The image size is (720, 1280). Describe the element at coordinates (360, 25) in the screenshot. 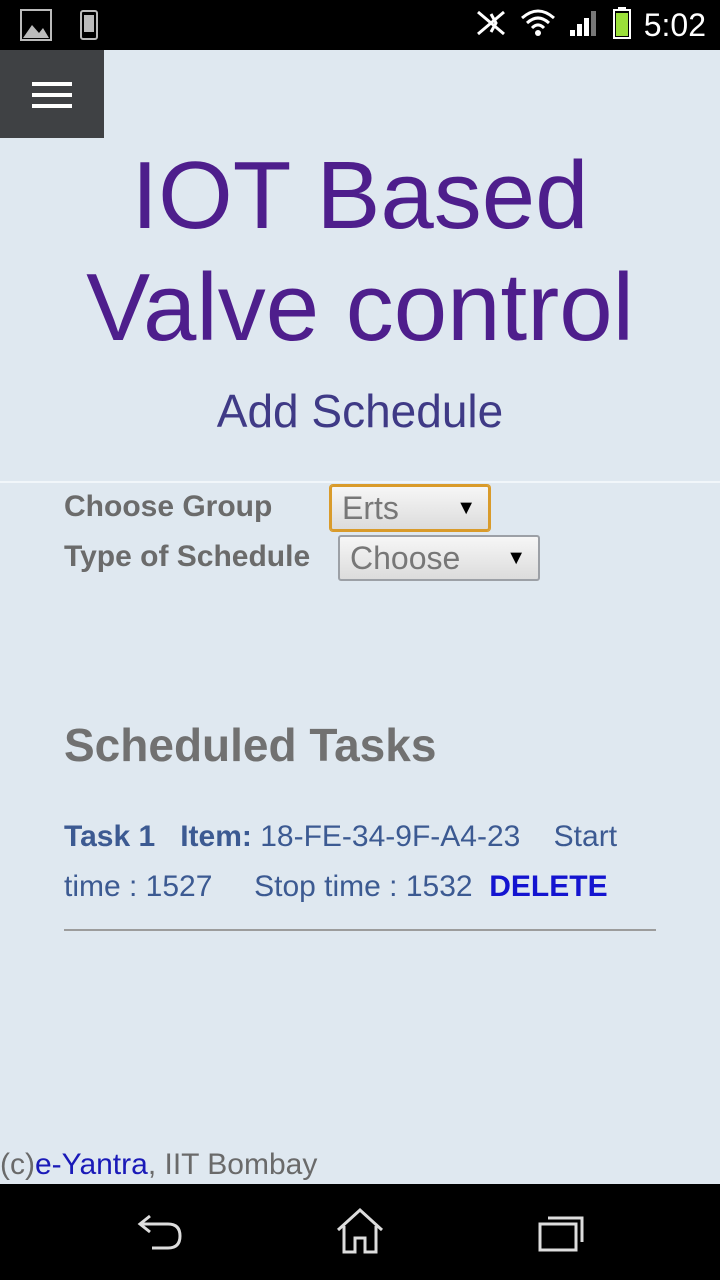

I see `status-bar: 5:02` at that location.